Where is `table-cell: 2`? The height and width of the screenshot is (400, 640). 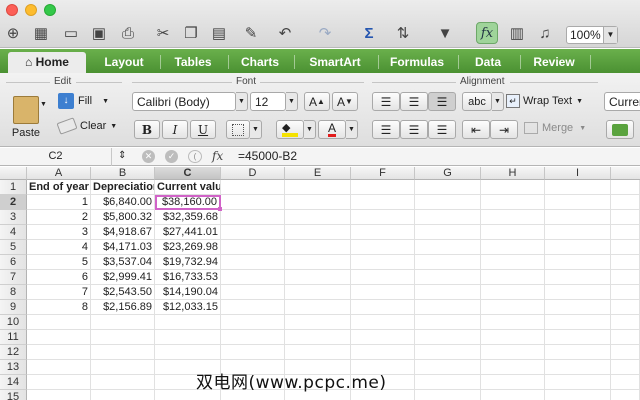
table-cell: 2 is located at coordinates (59, 217).